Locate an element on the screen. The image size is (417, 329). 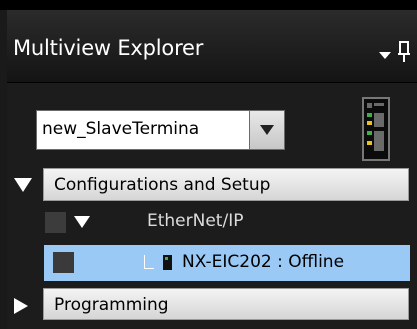
tree-item-ethernet-ip: EtherNet/IP is located at coordinates (212, 221).